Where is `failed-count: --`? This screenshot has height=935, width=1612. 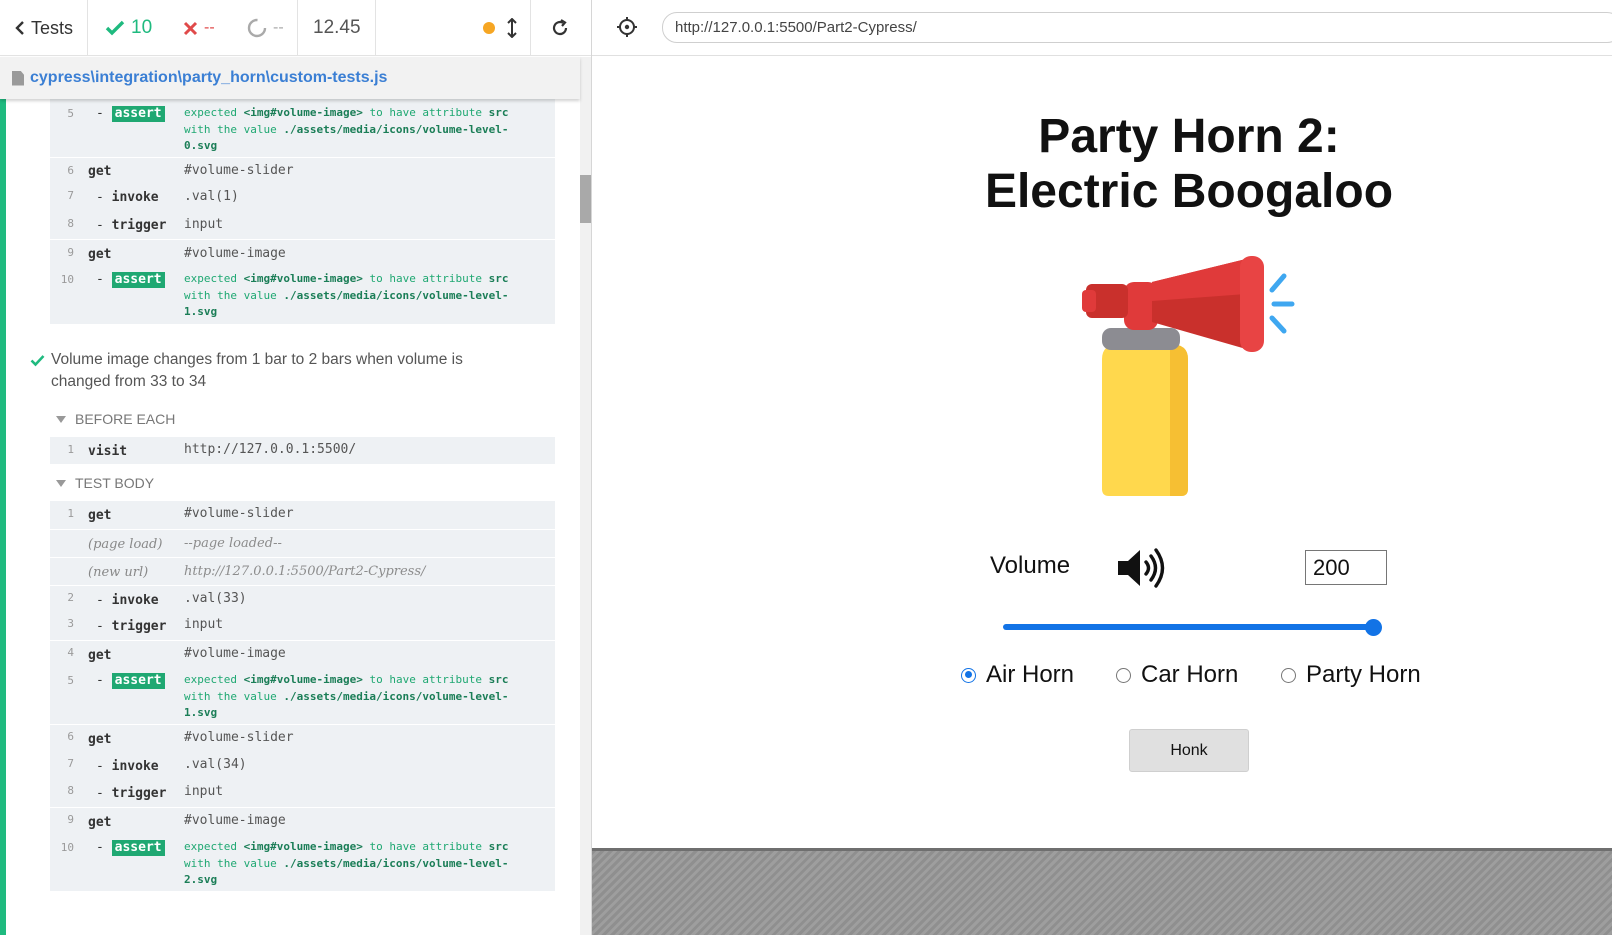 failed-count: -- is located at coordinates (199, 28).